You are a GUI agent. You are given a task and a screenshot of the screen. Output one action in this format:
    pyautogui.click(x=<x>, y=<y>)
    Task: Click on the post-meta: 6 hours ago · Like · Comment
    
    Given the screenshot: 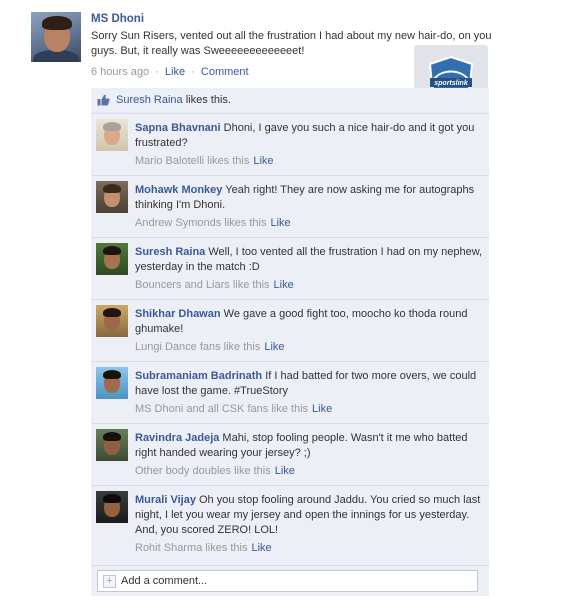 What is the action you would take?
    pyautogui.click(x=170, y=72)
    